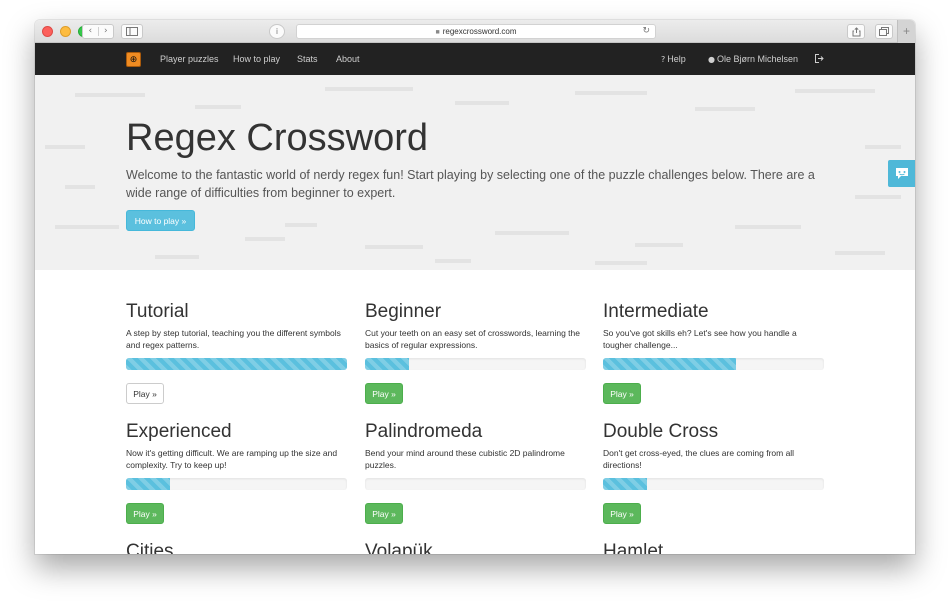 The height and width of the screenshot is (603, 950). Describe the element at coordinates (437, 32) in the screenshot. I see `lock-icon: ■` at that location.